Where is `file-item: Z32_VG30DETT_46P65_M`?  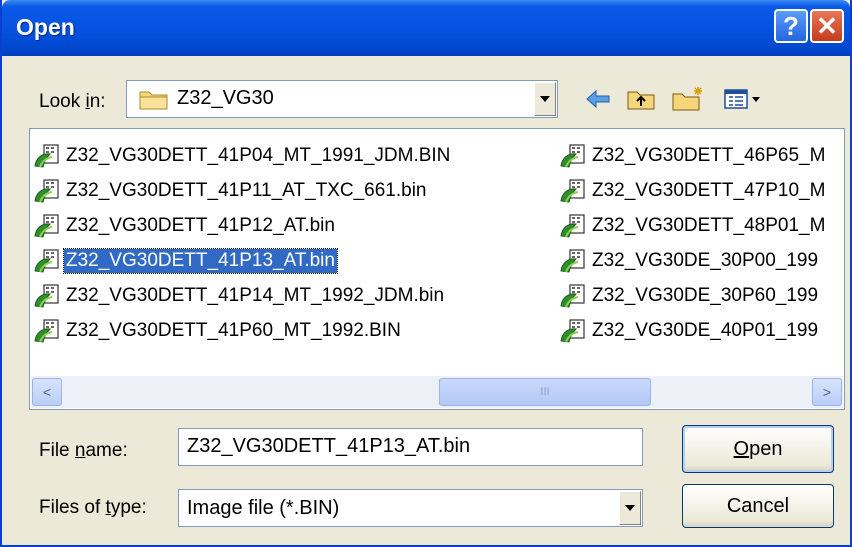
file-item: Z32_VG30DETT_46P65_M is located at coordinates (693, 156).